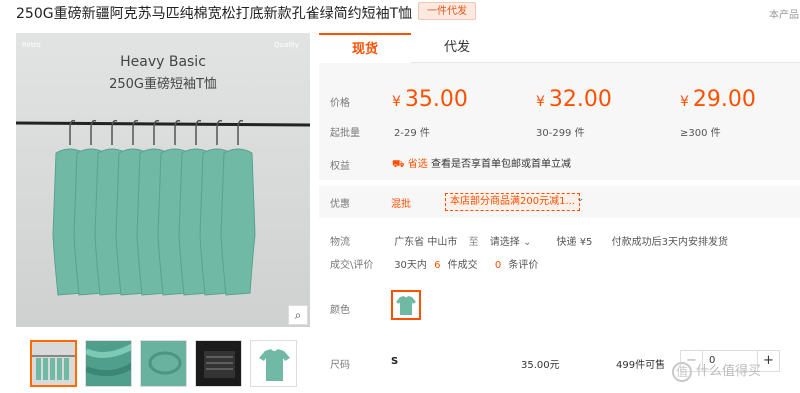 The image size is (800, 393). What do you see at coordinates (163, 62) in the screenshot?
I see `image-headline: Heavy Basic` at bounding box center [163, 62].